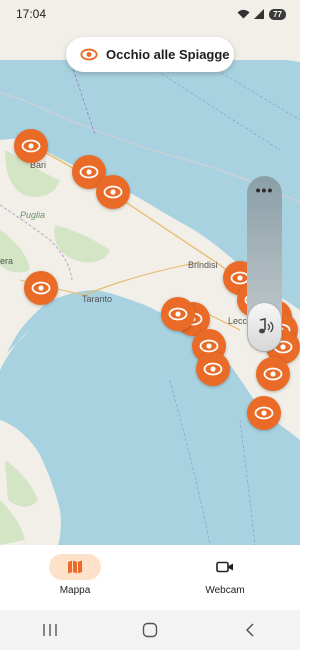 The width and height of the screenshot is (320, 650). I want to click on map-label-era: era, so click(7, 261).